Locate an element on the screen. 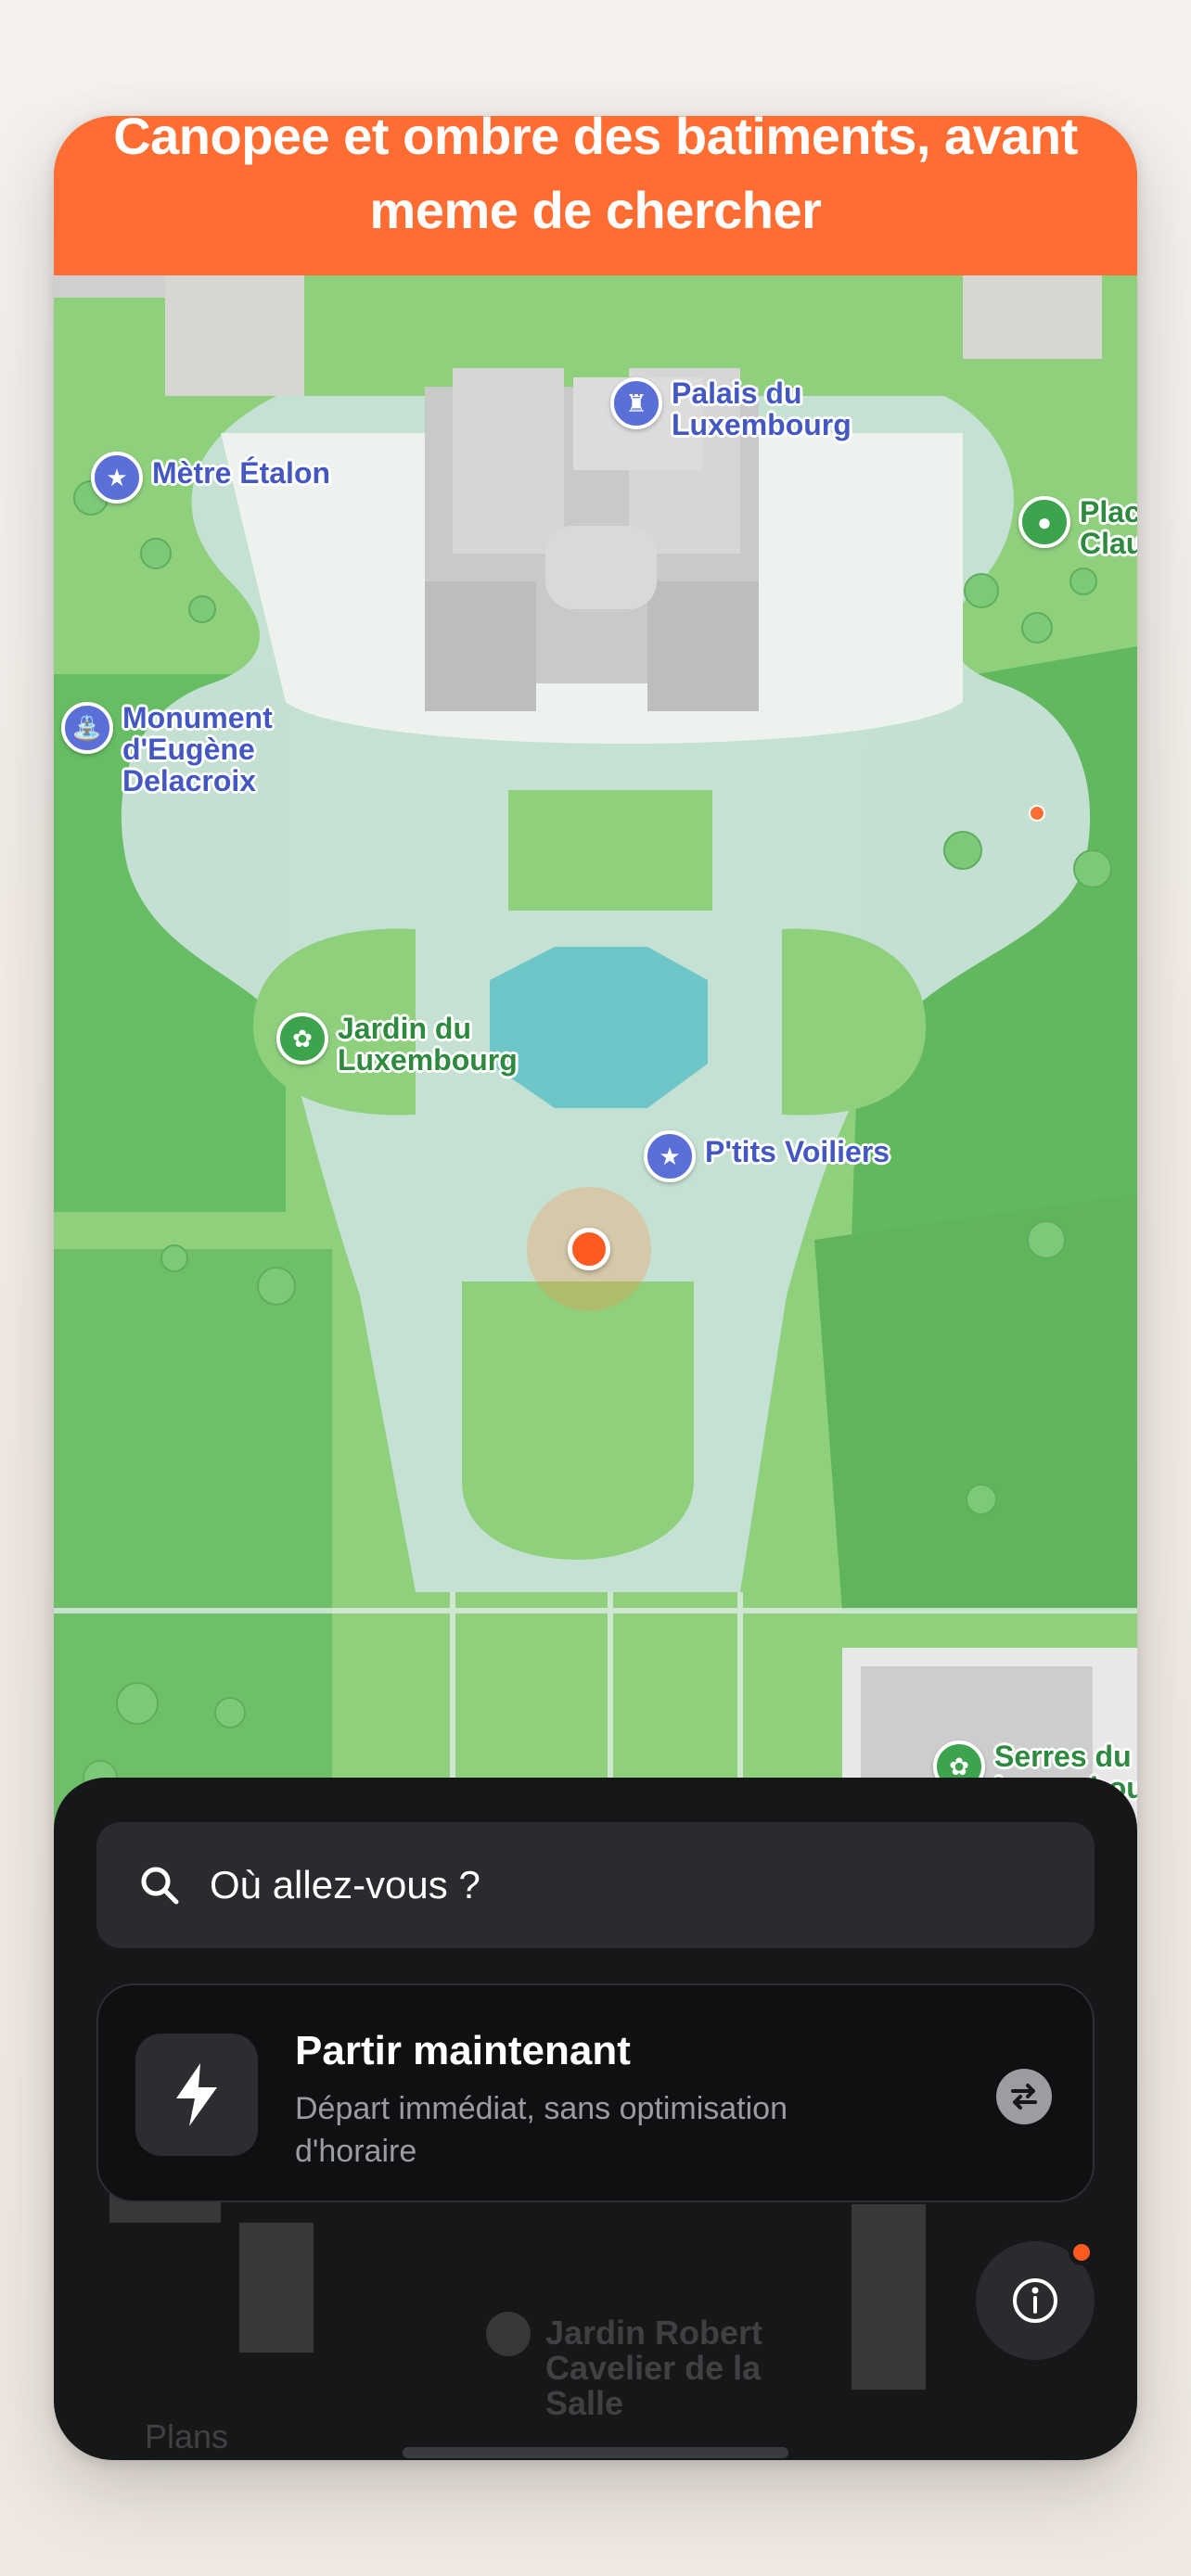 The height and width of the screenshot is (2576, 1191). current-location-dot is located at coordinates (589, 1249).